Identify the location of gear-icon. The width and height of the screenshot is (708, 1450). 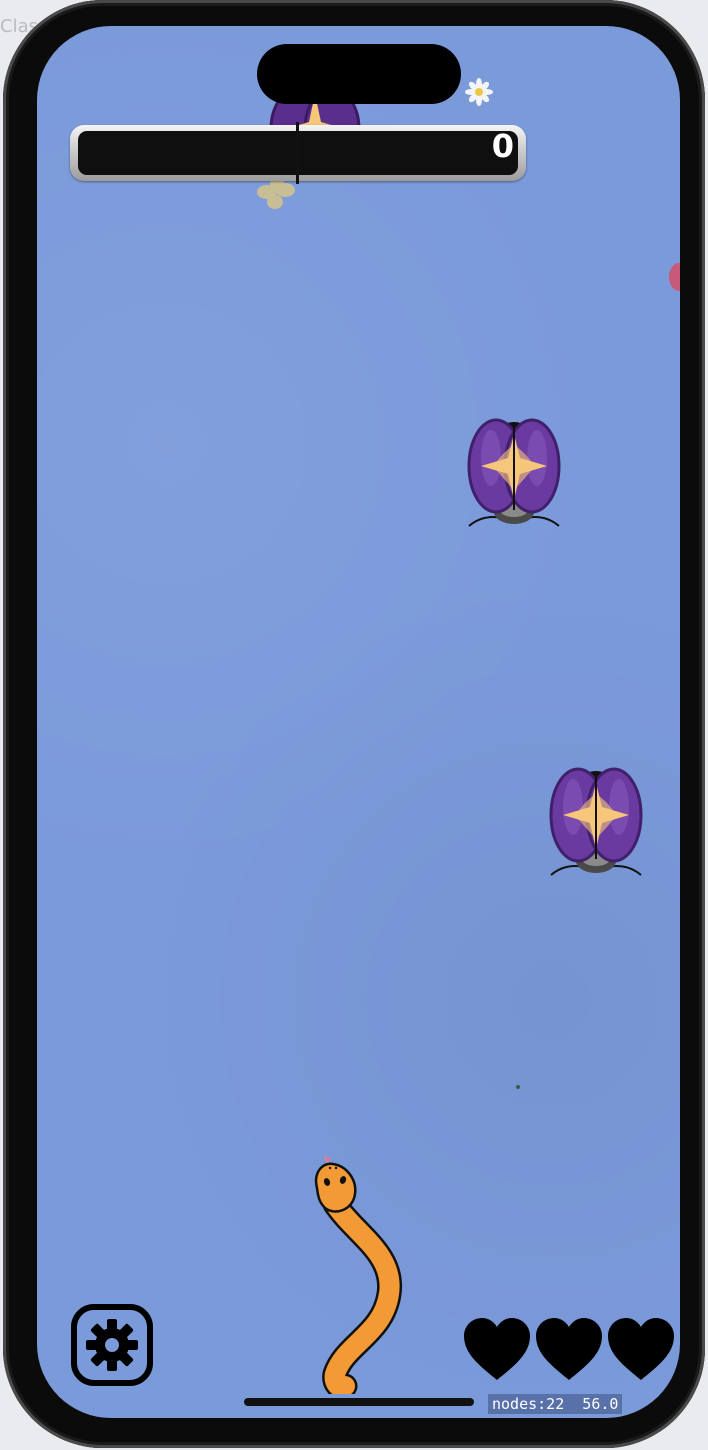
(112, 1345).